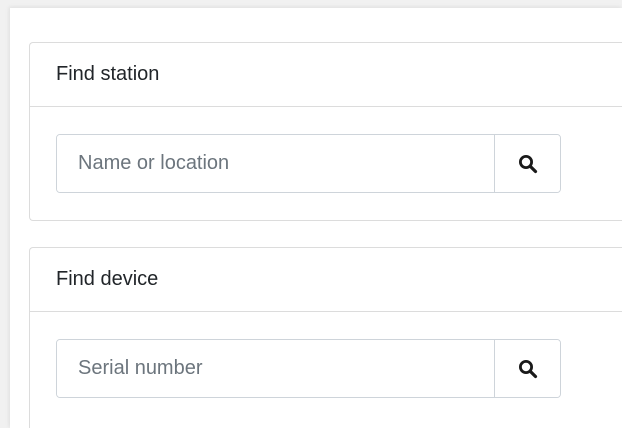  I want to click on station-search-input, so click(275, 163).